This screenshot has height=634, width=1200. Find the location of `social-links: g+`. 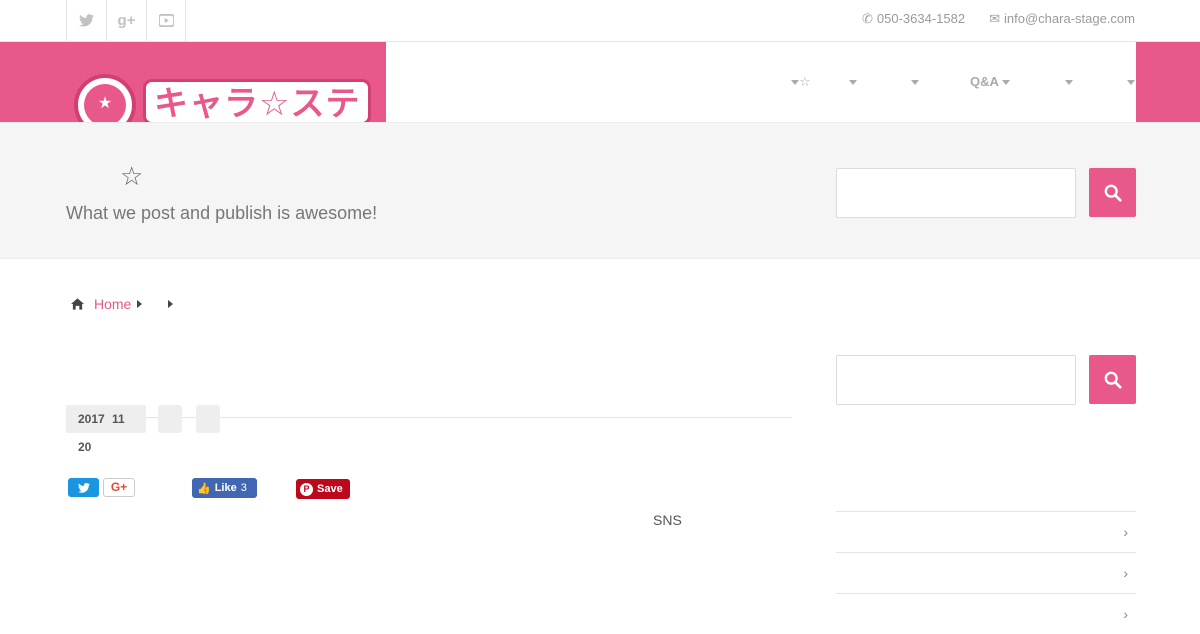

social-links: g+ is located at coordinates (126, 20).